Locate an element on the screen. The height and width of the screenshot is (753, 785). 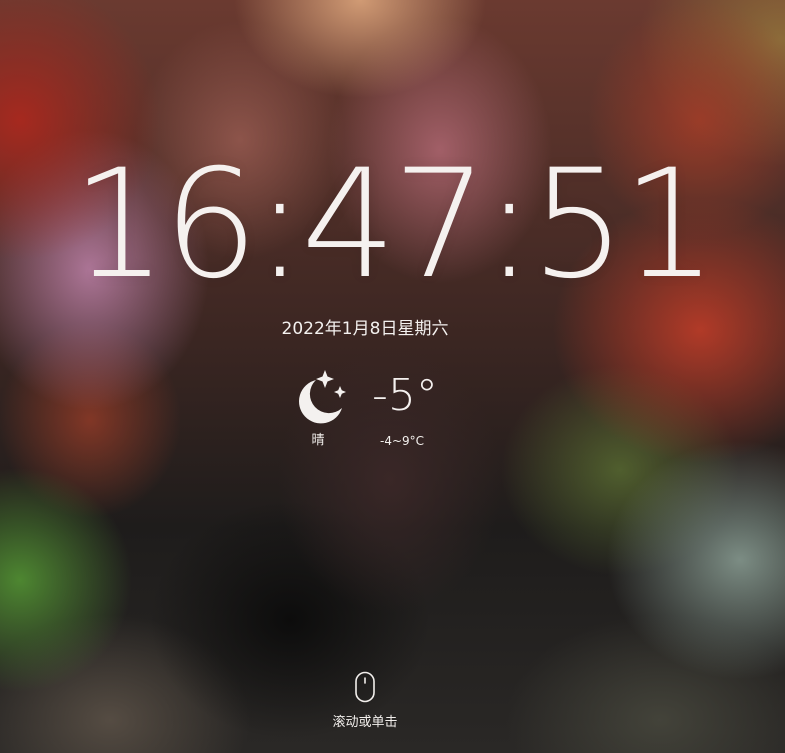
scroll-or-click-hint: 滚动或单击 is located at coordinates (365, 723).